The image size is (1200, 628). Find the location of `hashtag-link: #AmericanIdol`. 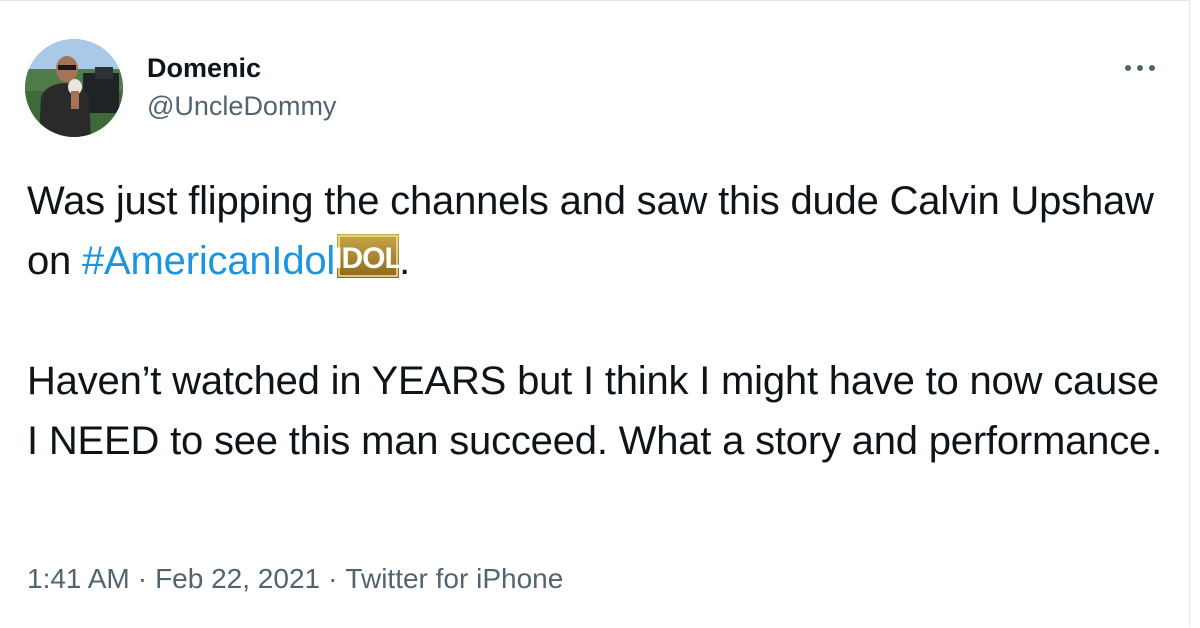

hashtag-link: #AmericanIdol is located at coordinates (208, 261).